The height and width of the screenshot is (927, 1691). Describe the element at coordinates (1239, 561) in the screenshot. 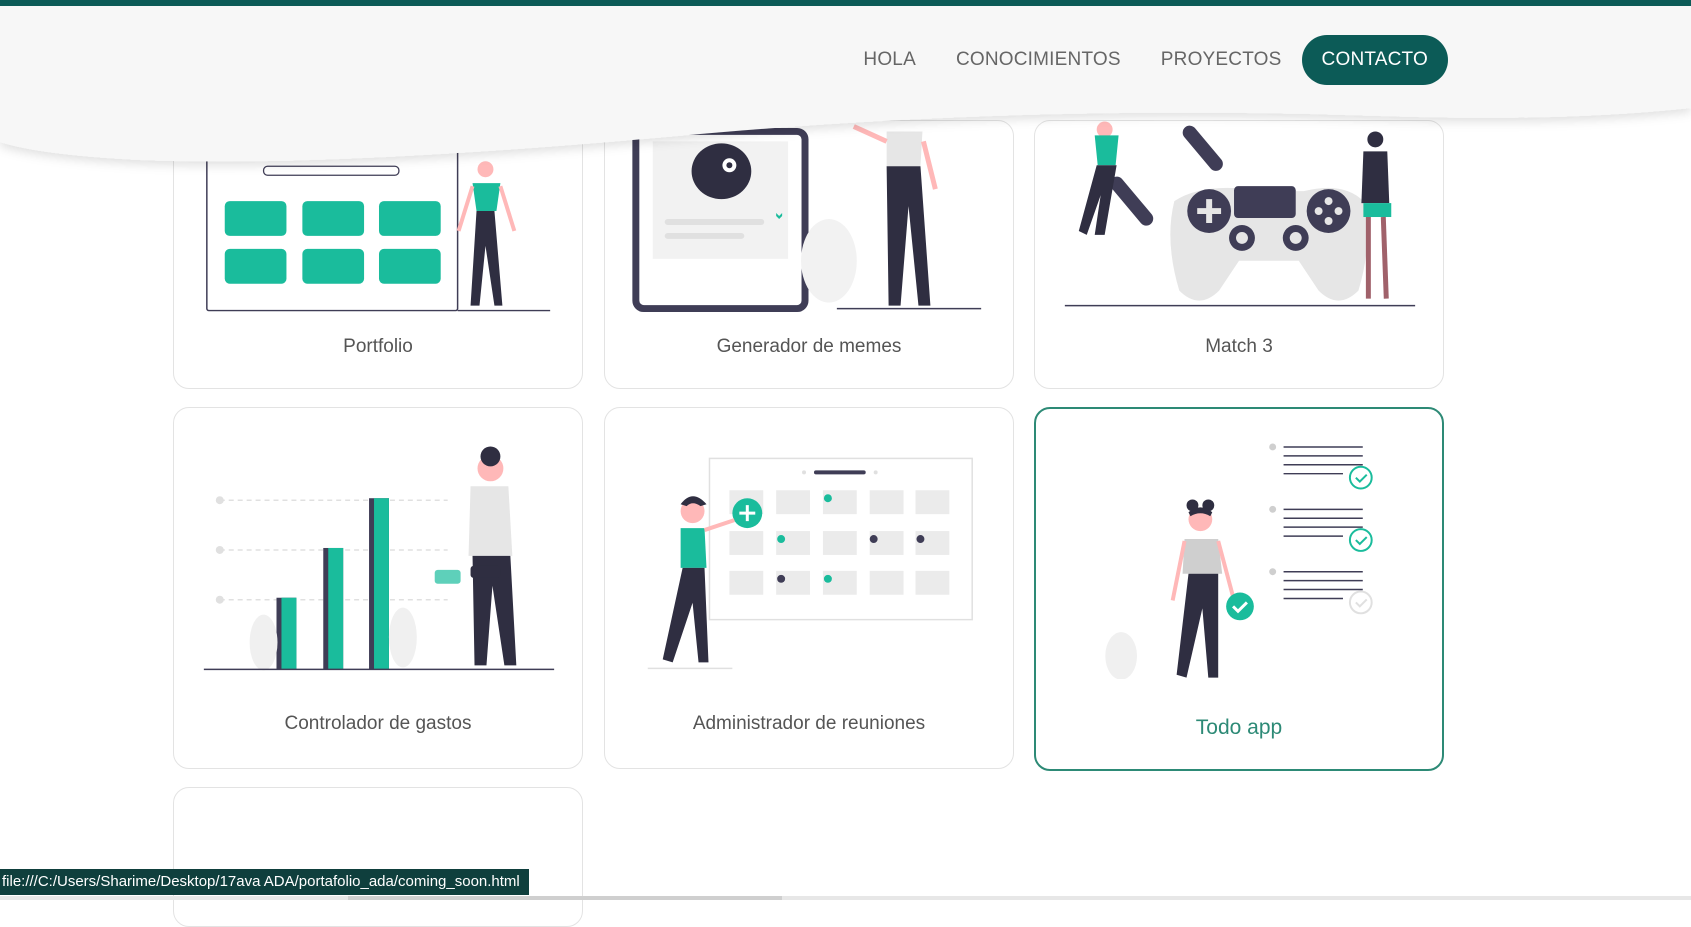

I see `todo-illustration` at that location.